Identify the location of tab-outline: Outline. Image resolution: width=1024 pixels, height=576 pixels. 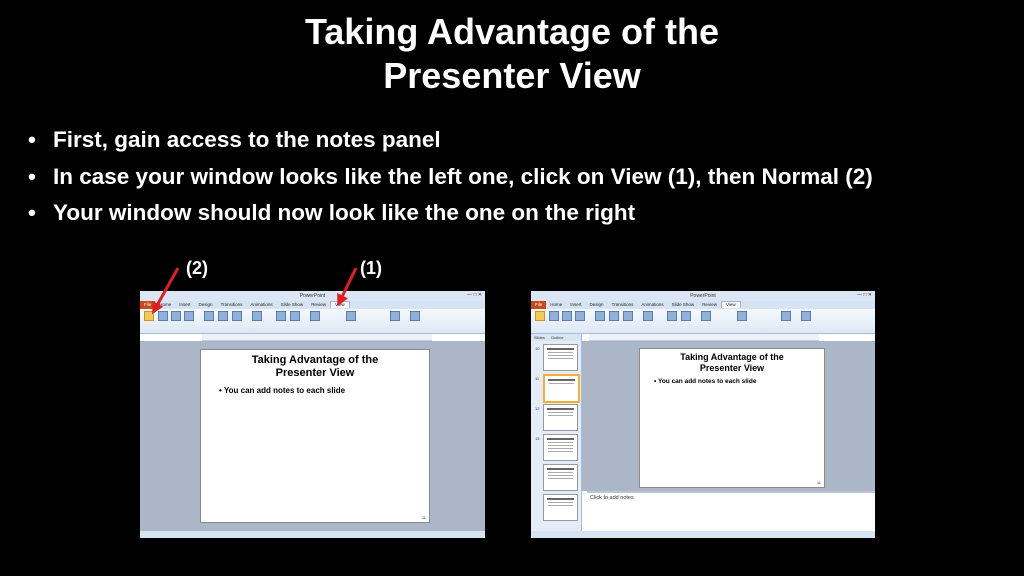
(557, 337).